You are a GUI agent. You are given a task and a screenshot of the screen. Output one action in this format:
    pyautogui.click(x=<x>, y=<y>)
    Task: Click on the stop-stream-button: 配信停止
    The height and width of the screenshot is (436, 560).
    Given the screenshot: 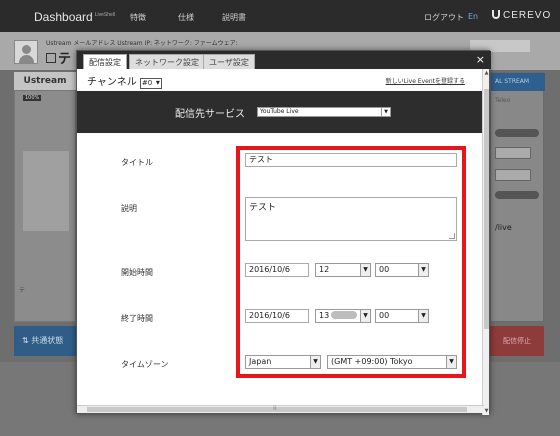 What is the action you would take?
    pyautogui.click(x=517, y=341)
    